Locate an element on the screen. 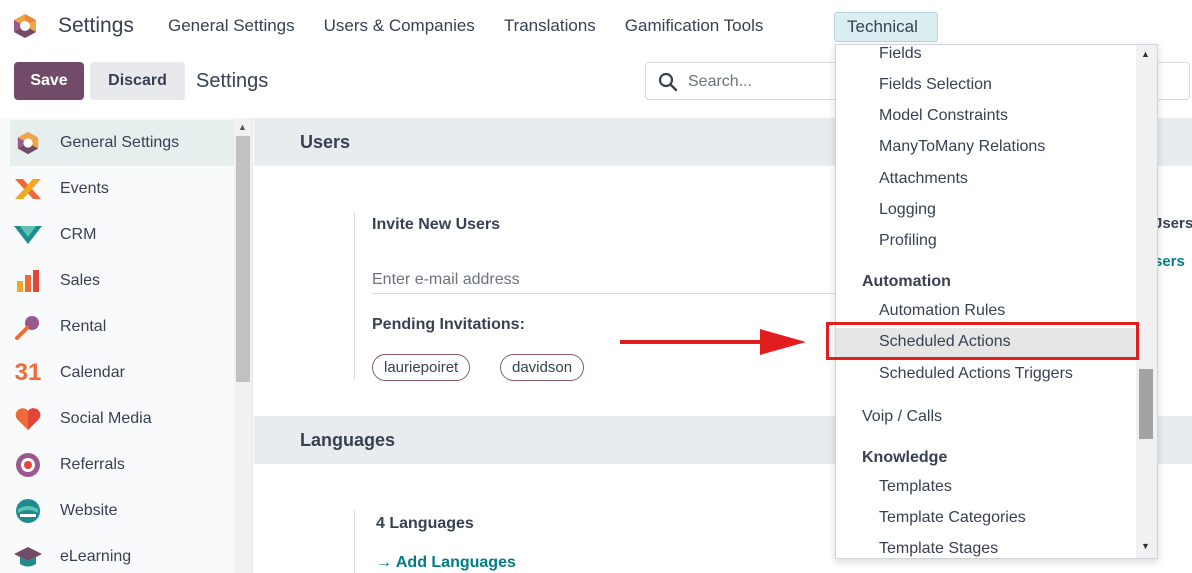 This screenshot has height=573, width=1192. section-title: Languages is located at coordinates (348, 440).